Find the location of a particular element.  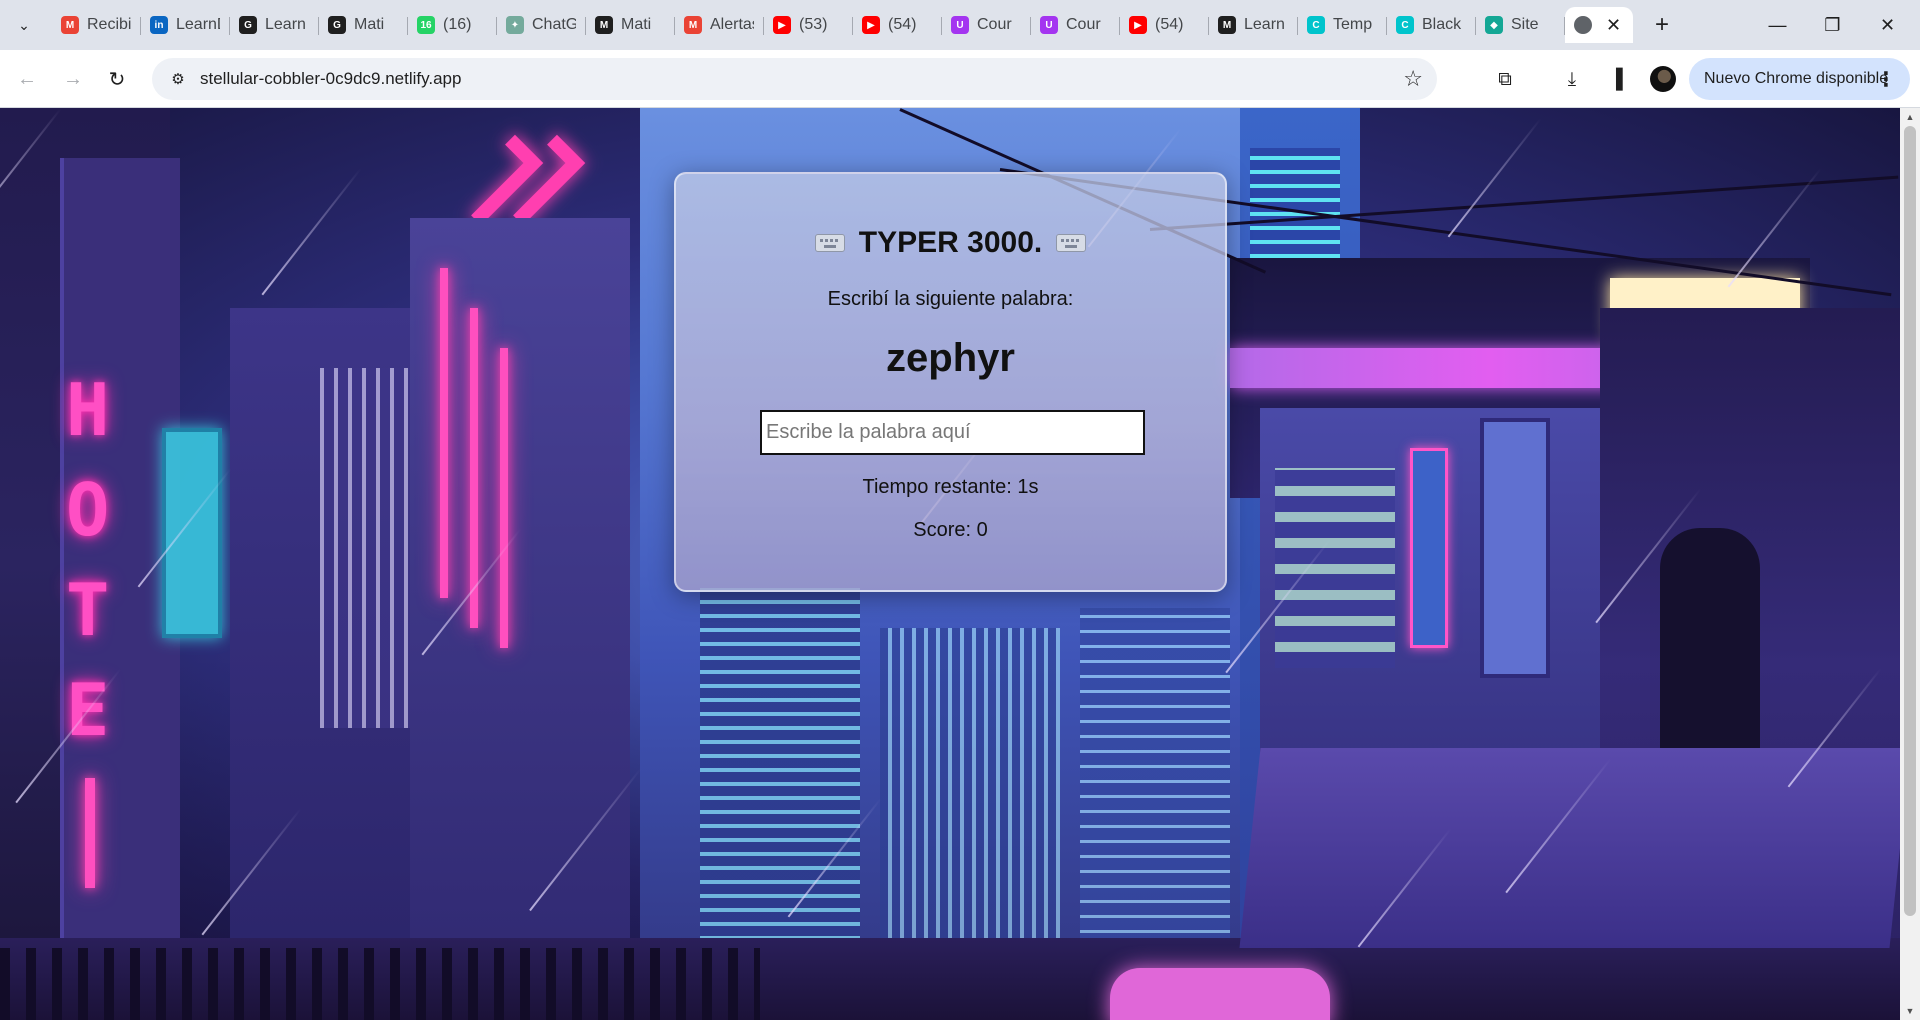

tab-title: Alertas is located at coordinates (732, 24).